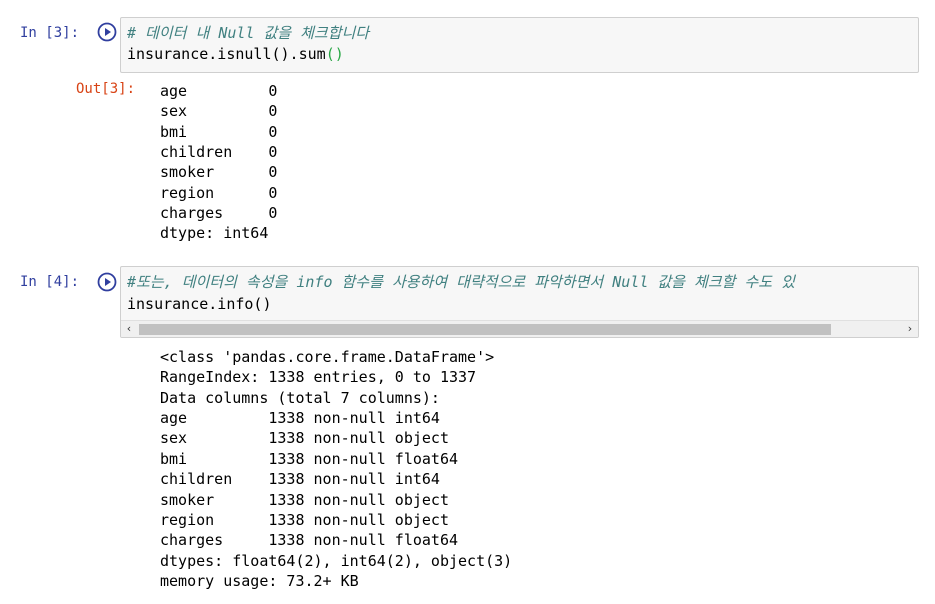 The image size is (935, 604). What do you see at coordinates (910, 329) in the screenshot?
I see `scroll-right-icon: ›` at bounding box center [910, 329].